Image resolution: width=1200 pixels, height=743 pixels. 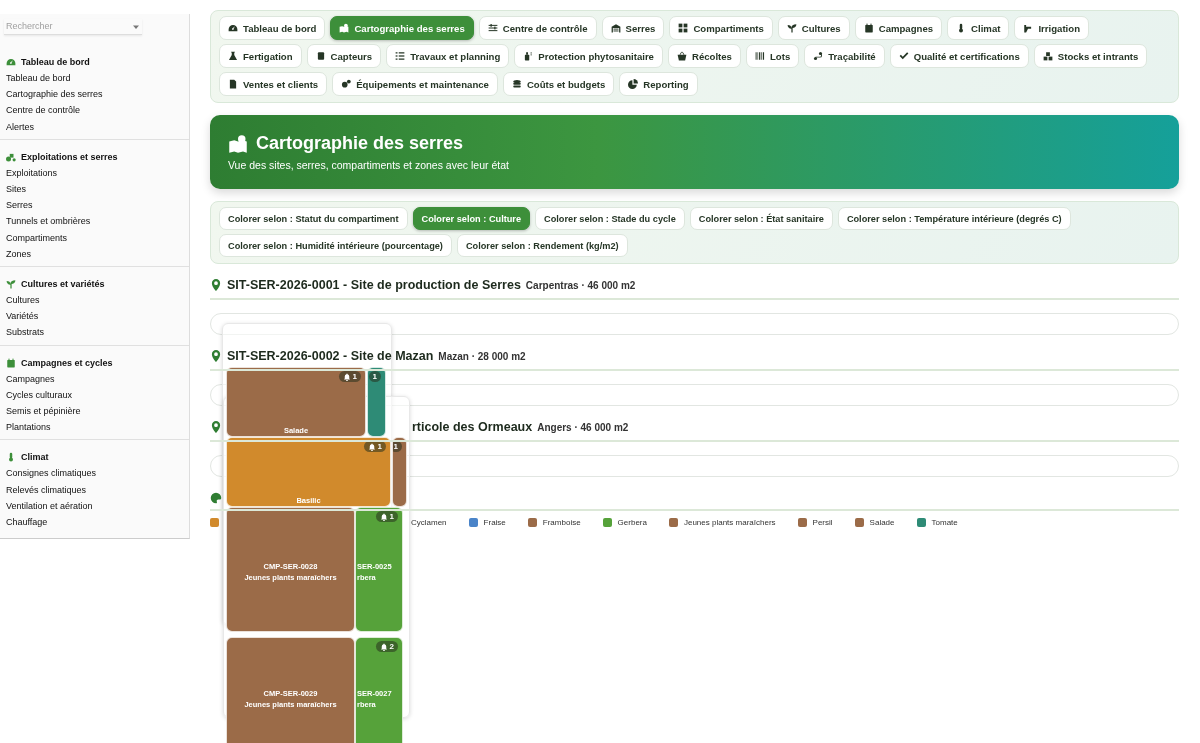 I want to click on nav-tab: Capteurs, so click(x=344, y=56).